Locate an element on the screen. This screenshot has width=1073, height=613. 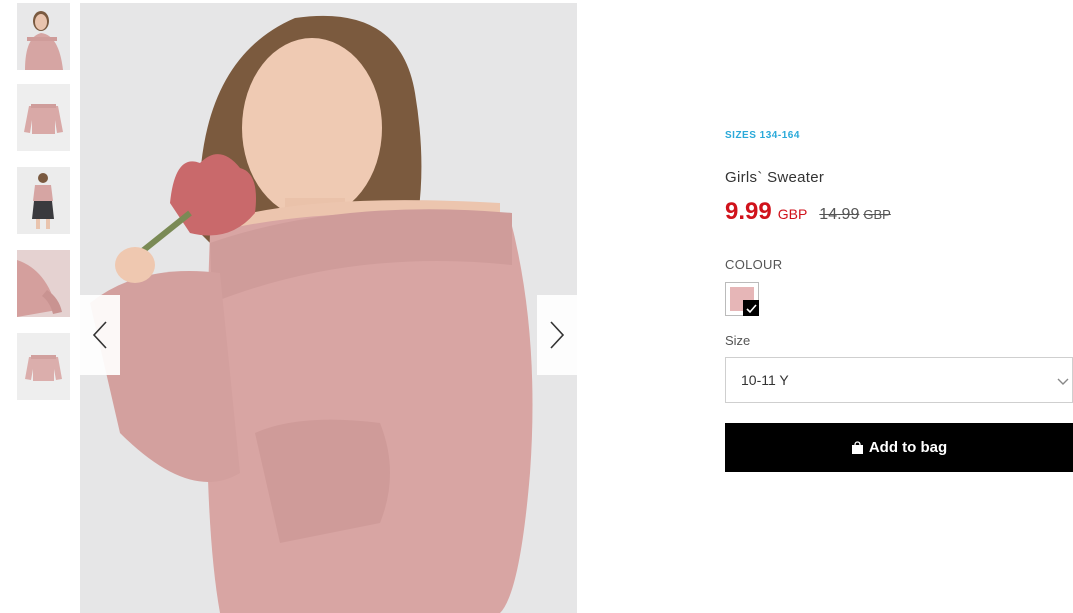
selected-check-icon is located at coordinates (751, 308).